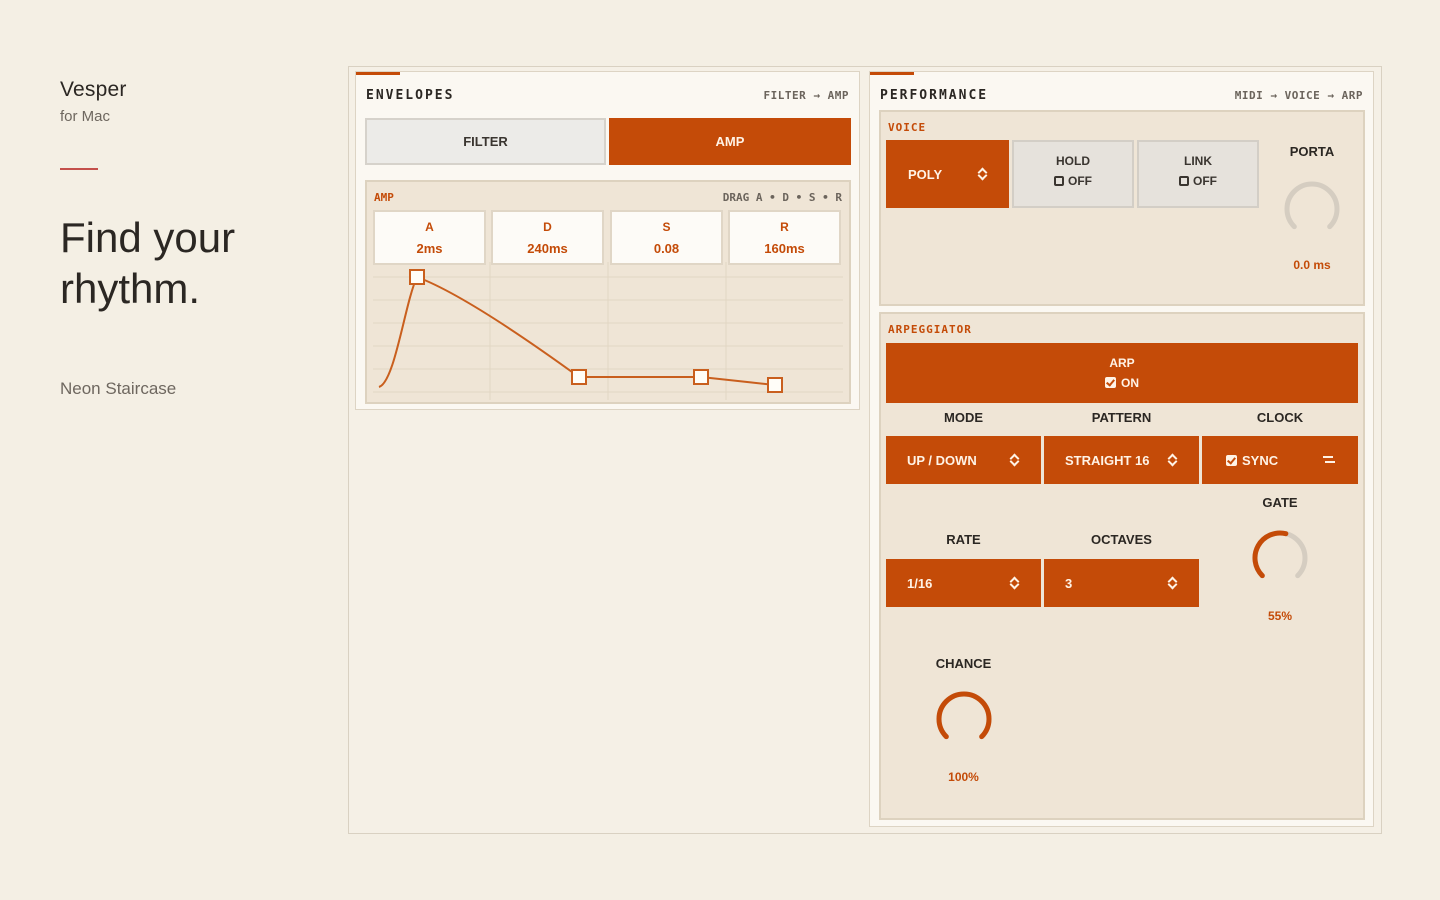 The width and height of the screenshot is (1440, 900). Describe the element at coordinates (806, 95) in the screenshot. I see `envelopes-route: FILTER → AMP` at that location.